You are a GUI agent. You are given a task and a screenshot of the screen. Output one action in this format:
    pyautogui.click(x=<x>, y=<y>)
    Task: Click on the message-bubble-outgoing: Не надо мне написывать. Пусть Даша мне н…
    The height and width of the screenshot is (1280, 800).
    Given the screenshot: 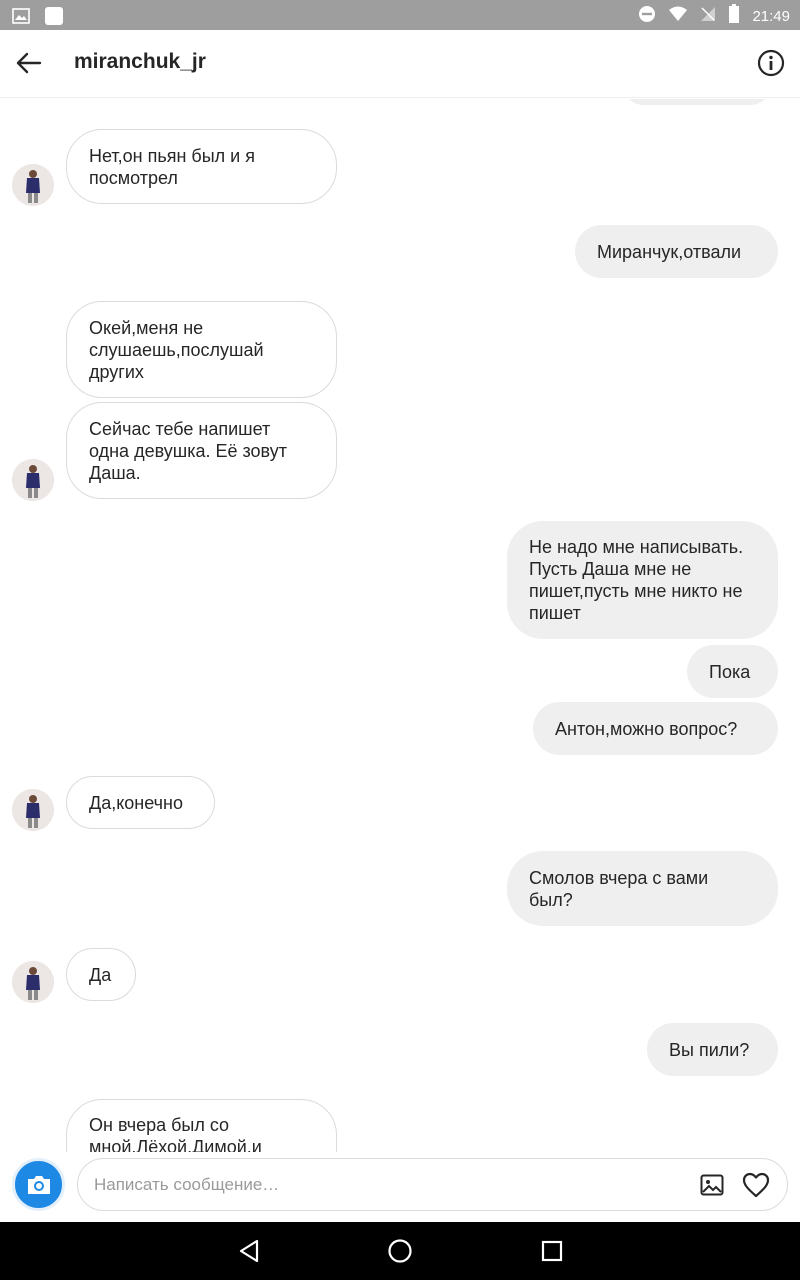 What is the action you would take?
    pyautogui.click(x=642, y=580)
    